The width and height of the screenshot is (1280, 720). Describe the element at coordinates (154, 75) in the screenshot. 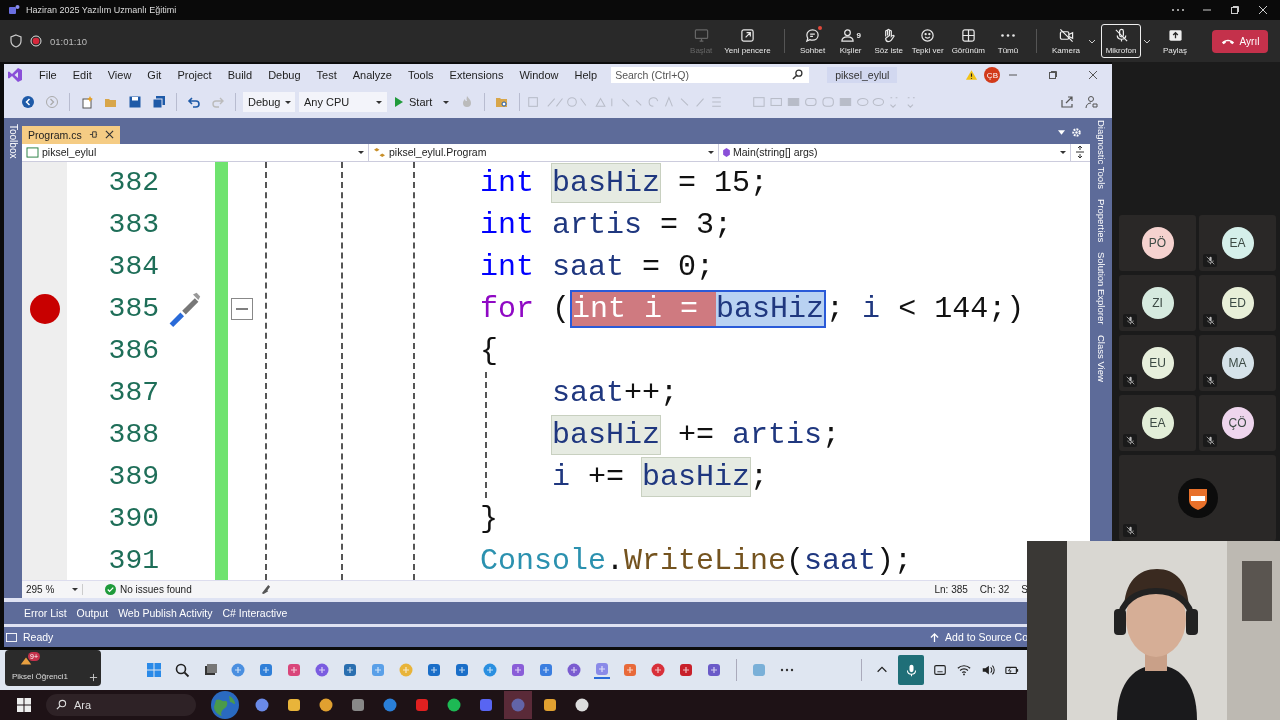

I see `menu-item: Git` at that location.